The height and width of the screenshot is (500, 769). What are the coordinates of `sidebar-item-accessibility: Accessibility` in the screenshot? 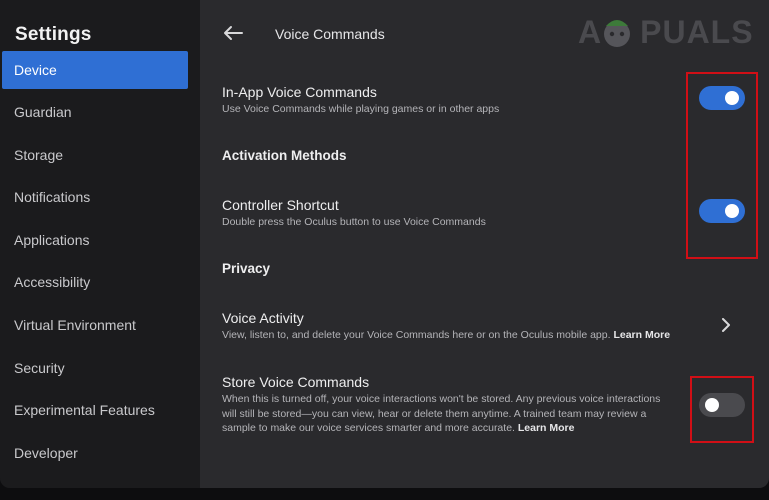 It's located at (95, 282).